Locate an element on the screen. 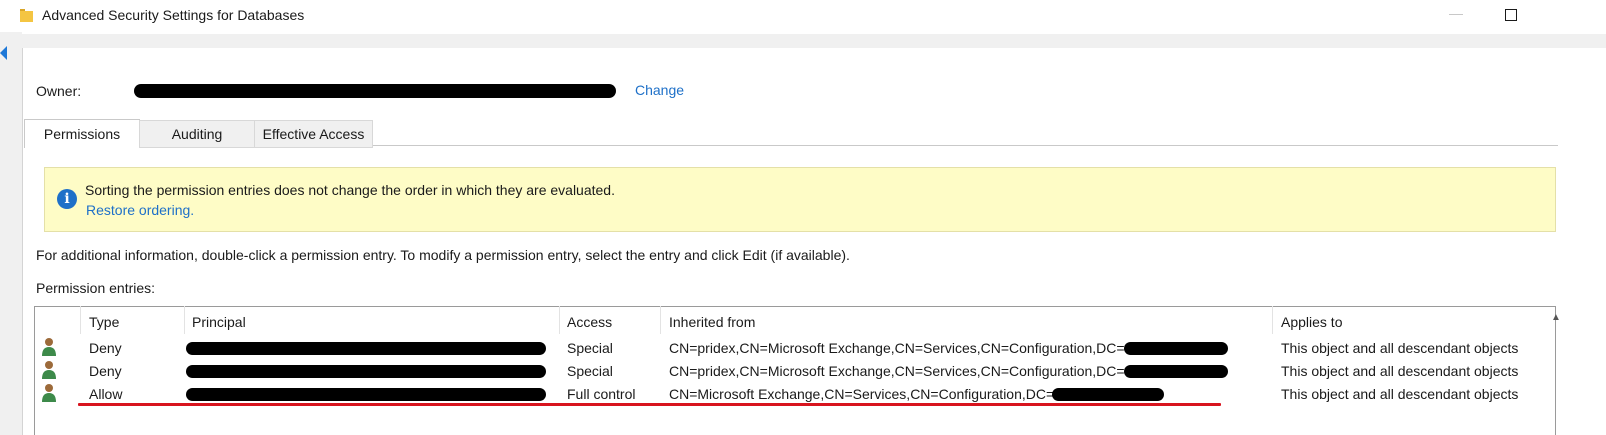 This screenshot has width=1606, height=435. dialog-top-strip is located at coordinates (814, 41).